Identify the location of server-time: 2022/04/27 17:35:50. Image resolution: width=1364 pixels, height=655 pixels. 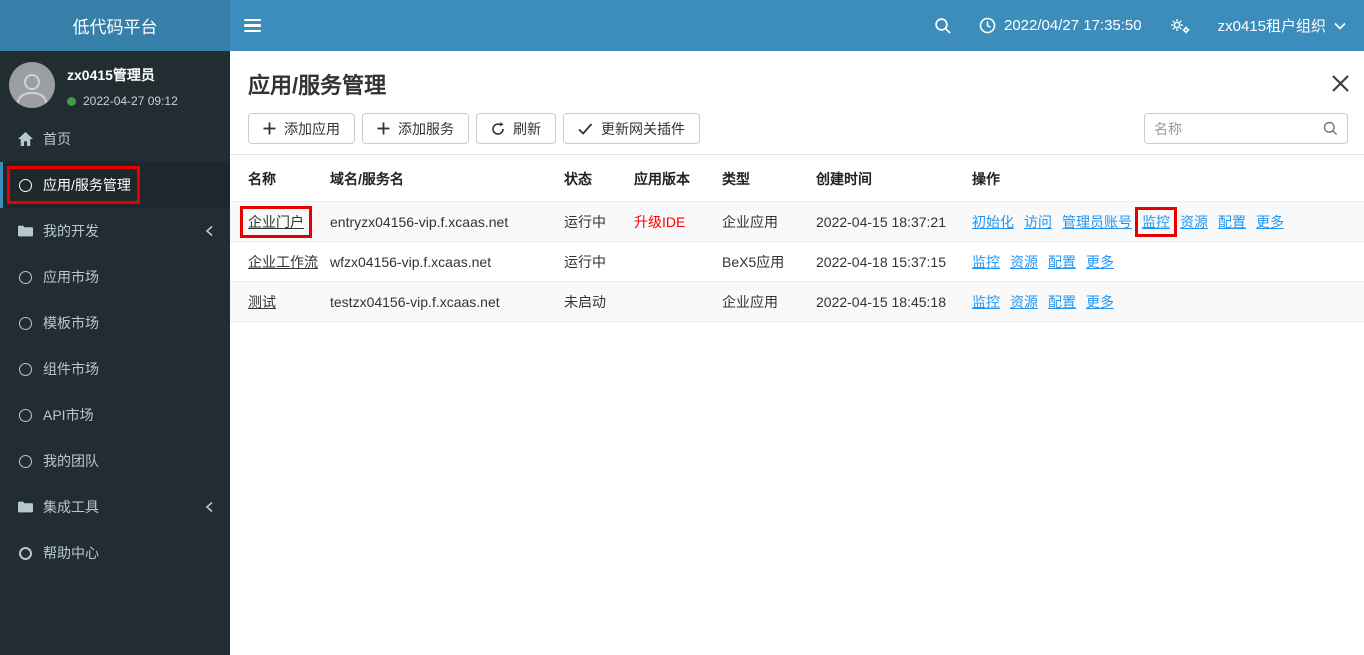
(1060, 25).